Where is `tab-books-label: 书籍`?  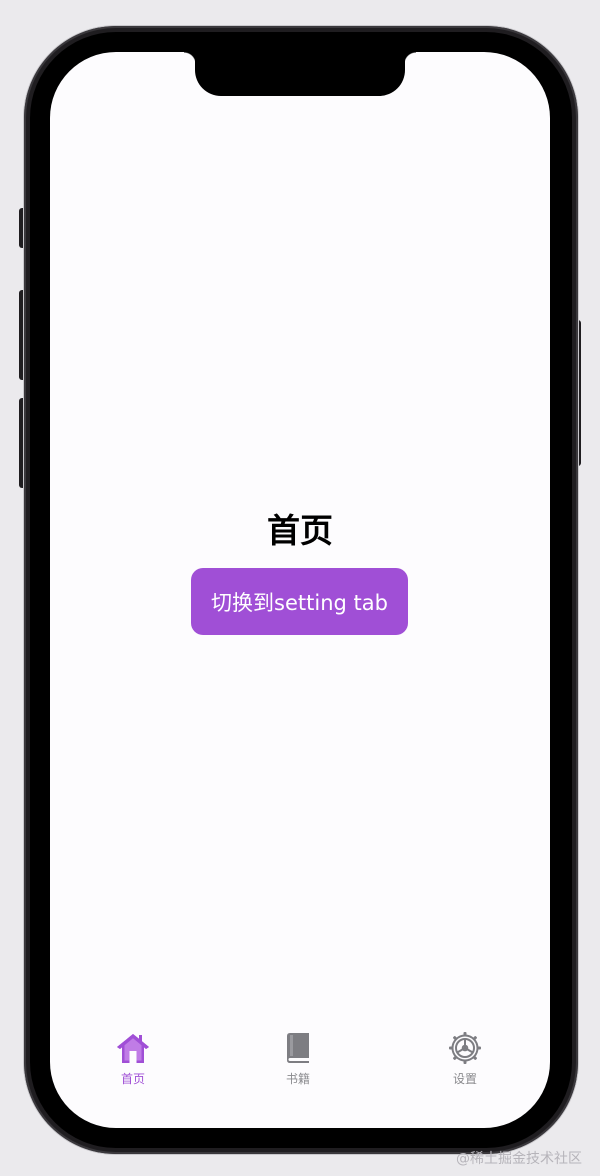 tab-books-label: 书籍 is located at coordinates (297, 1079).